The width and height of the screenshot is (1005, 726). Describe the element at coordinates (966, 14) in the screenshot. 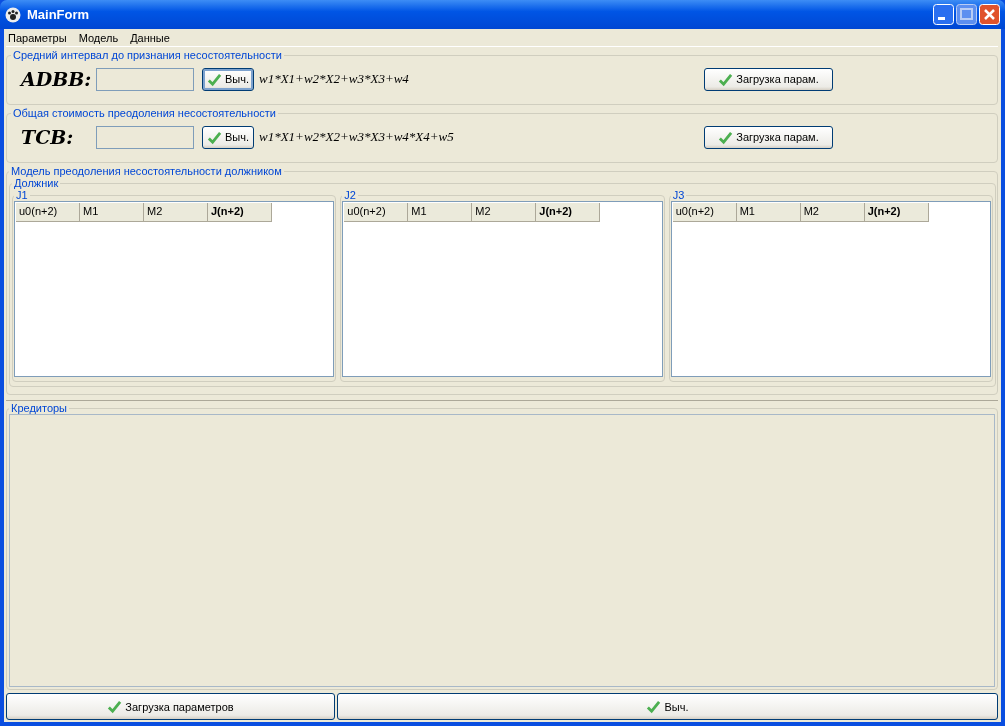

I see `maximize-icon` at that location.